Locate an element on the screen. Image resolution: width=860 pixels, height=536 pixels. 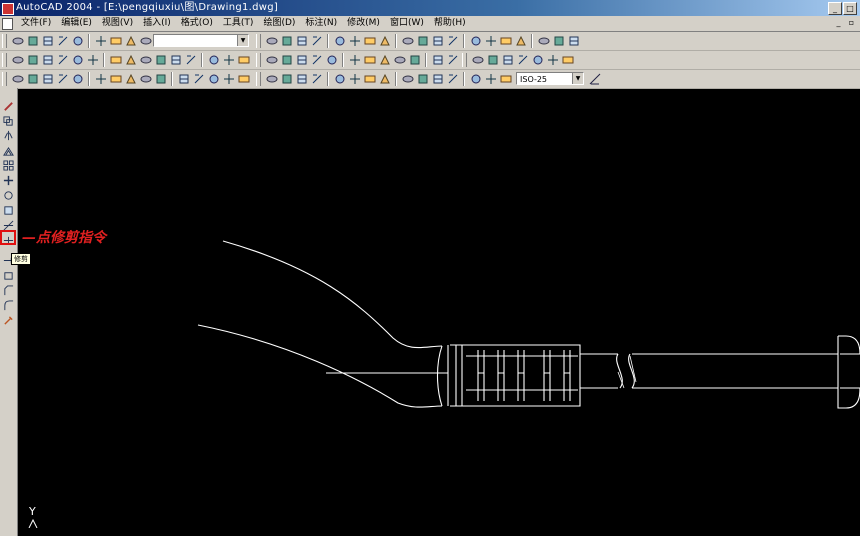
menu-item: 格式(O) is located at coordinates (197, 23).